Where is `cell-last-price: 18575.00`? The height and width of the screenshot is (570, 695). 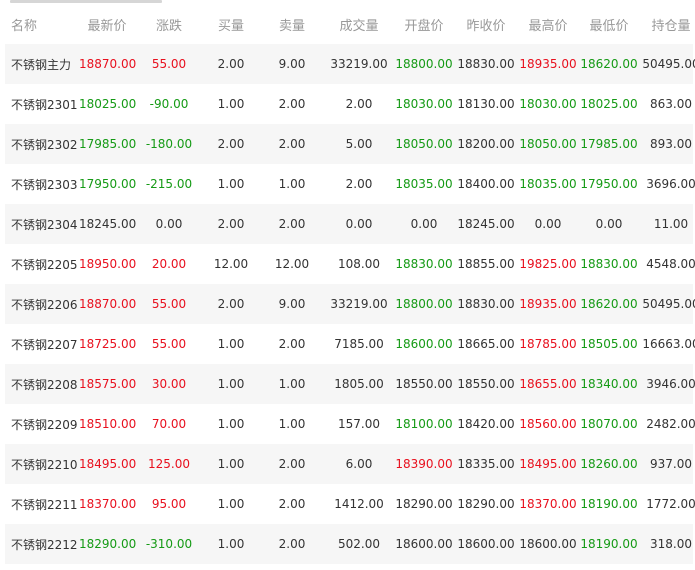
cell-last-price: 18575.00 is located at coordinates (108, 384).